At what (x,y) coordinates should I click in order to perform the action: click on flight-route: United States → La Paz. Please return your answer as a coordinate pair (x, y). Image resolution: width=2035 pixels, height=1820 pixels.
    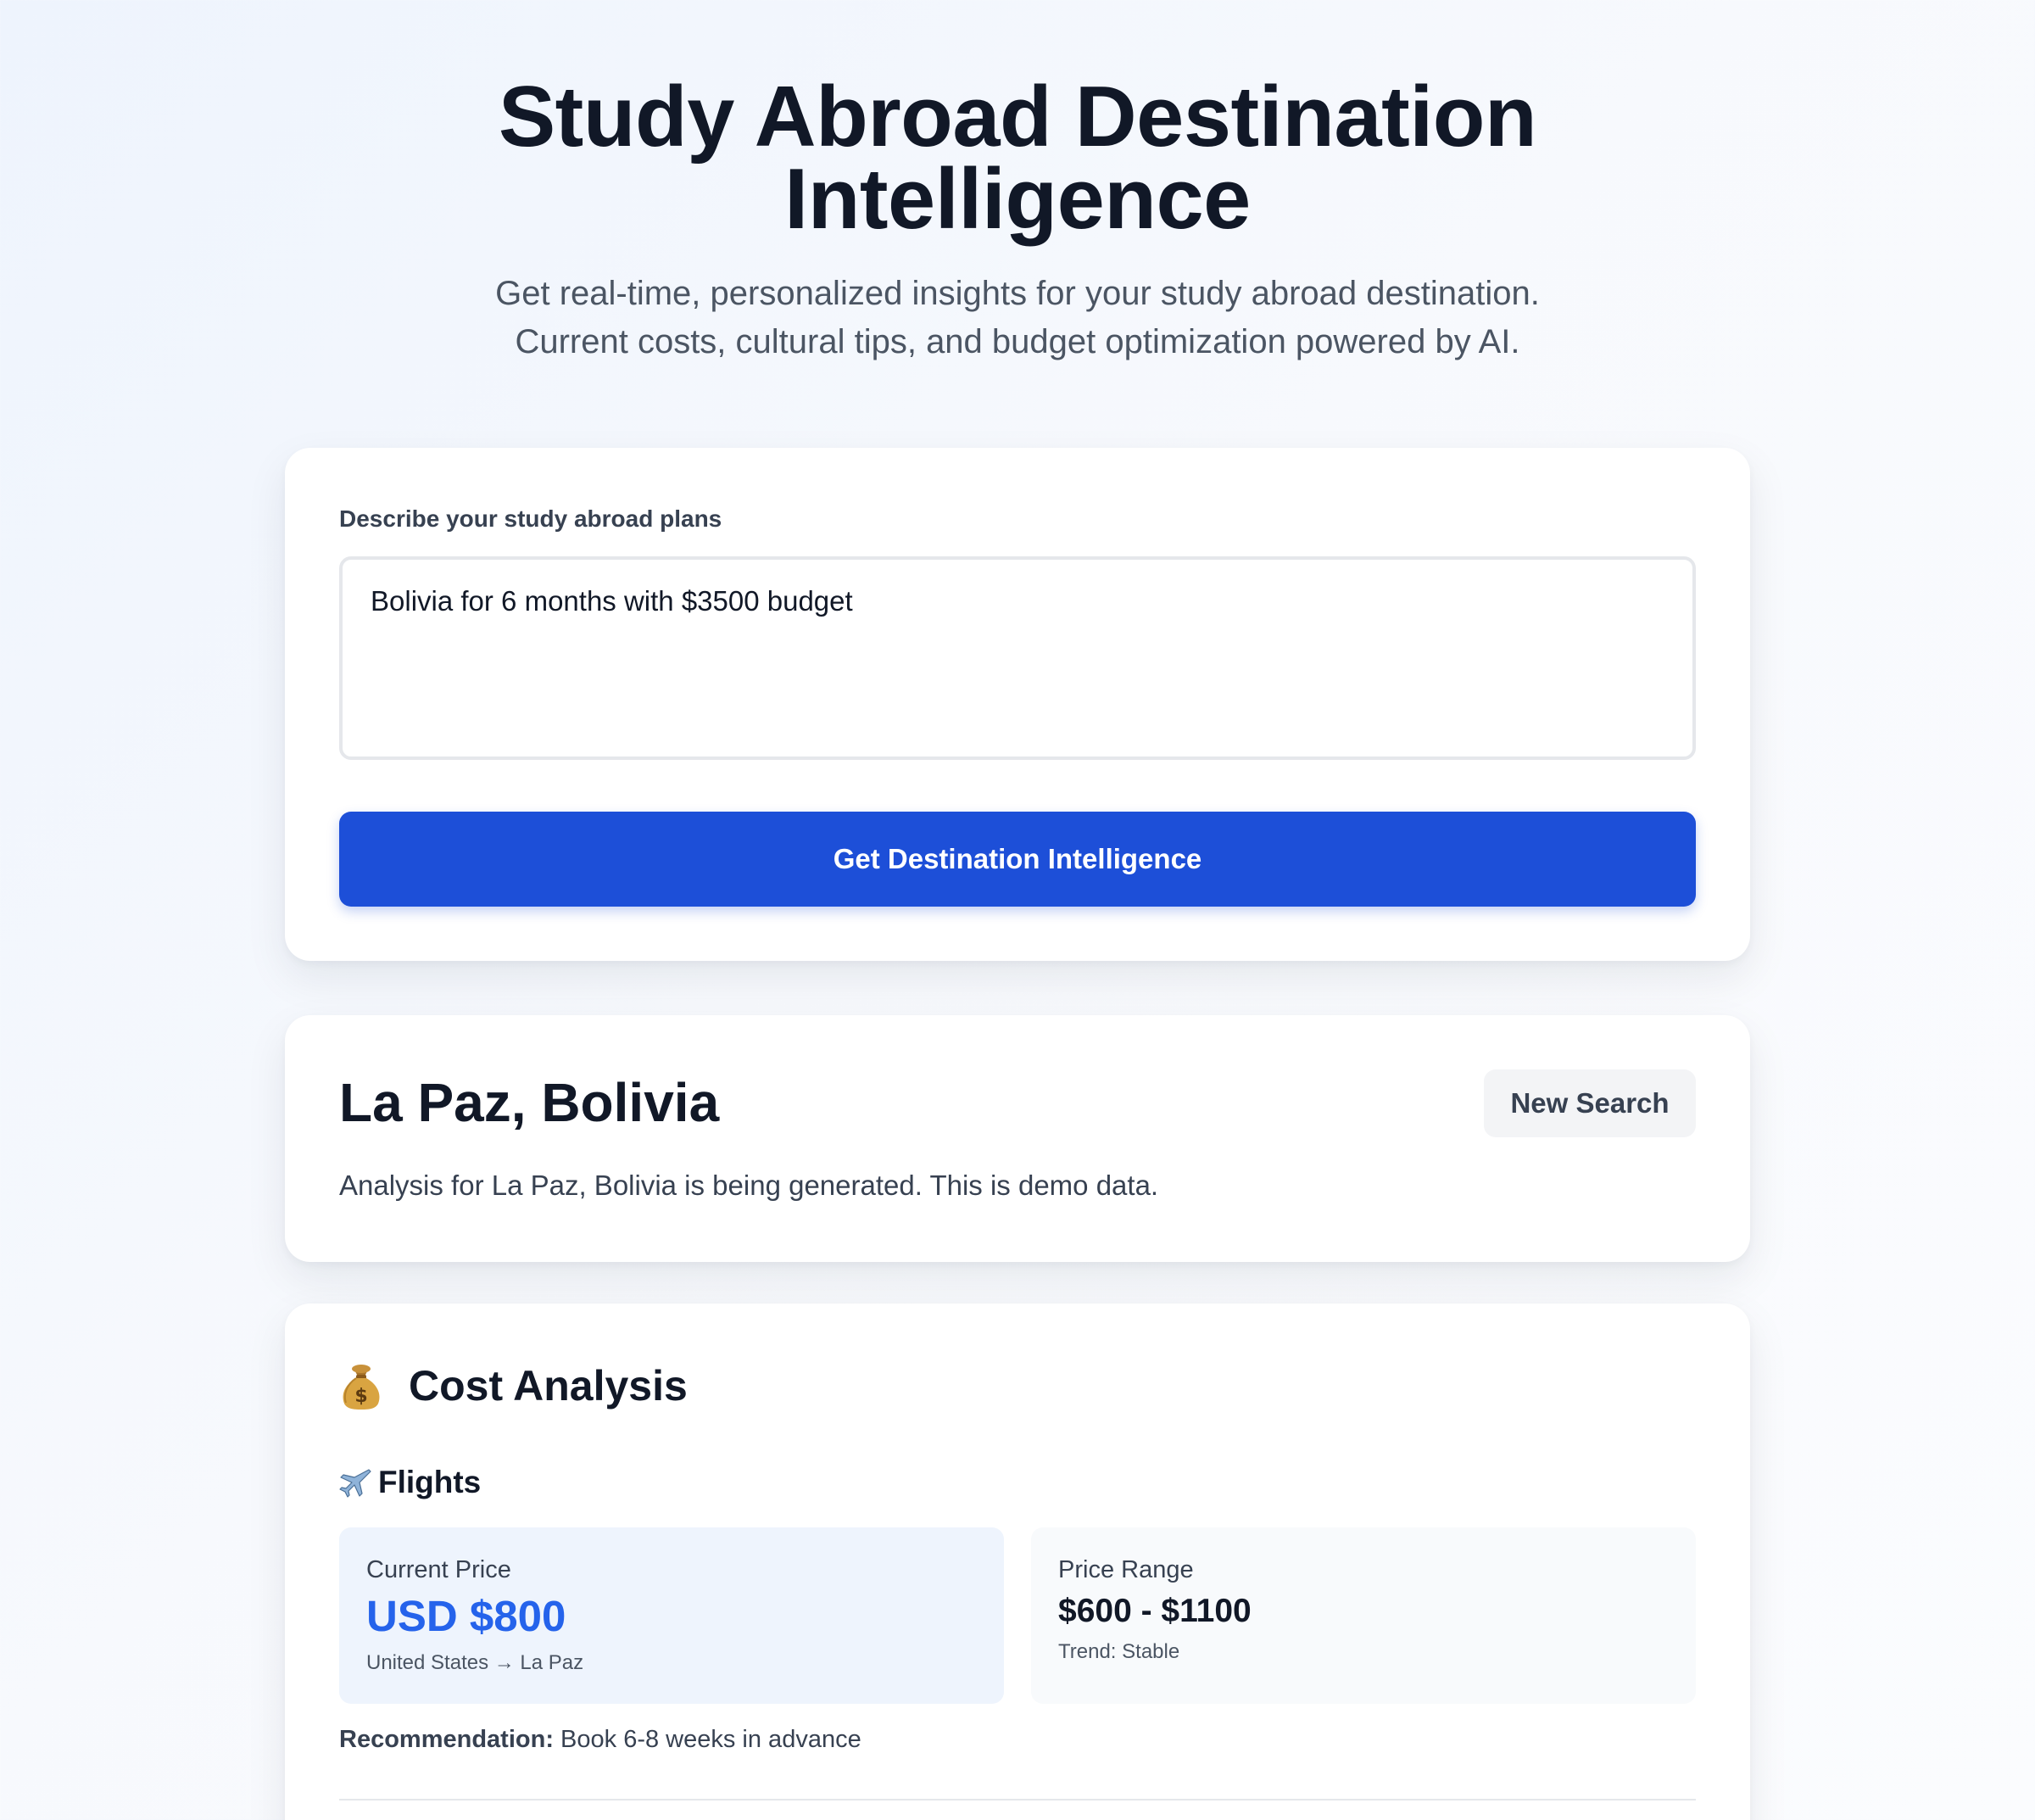
    Looking at the image, I should click on (475, 1662).